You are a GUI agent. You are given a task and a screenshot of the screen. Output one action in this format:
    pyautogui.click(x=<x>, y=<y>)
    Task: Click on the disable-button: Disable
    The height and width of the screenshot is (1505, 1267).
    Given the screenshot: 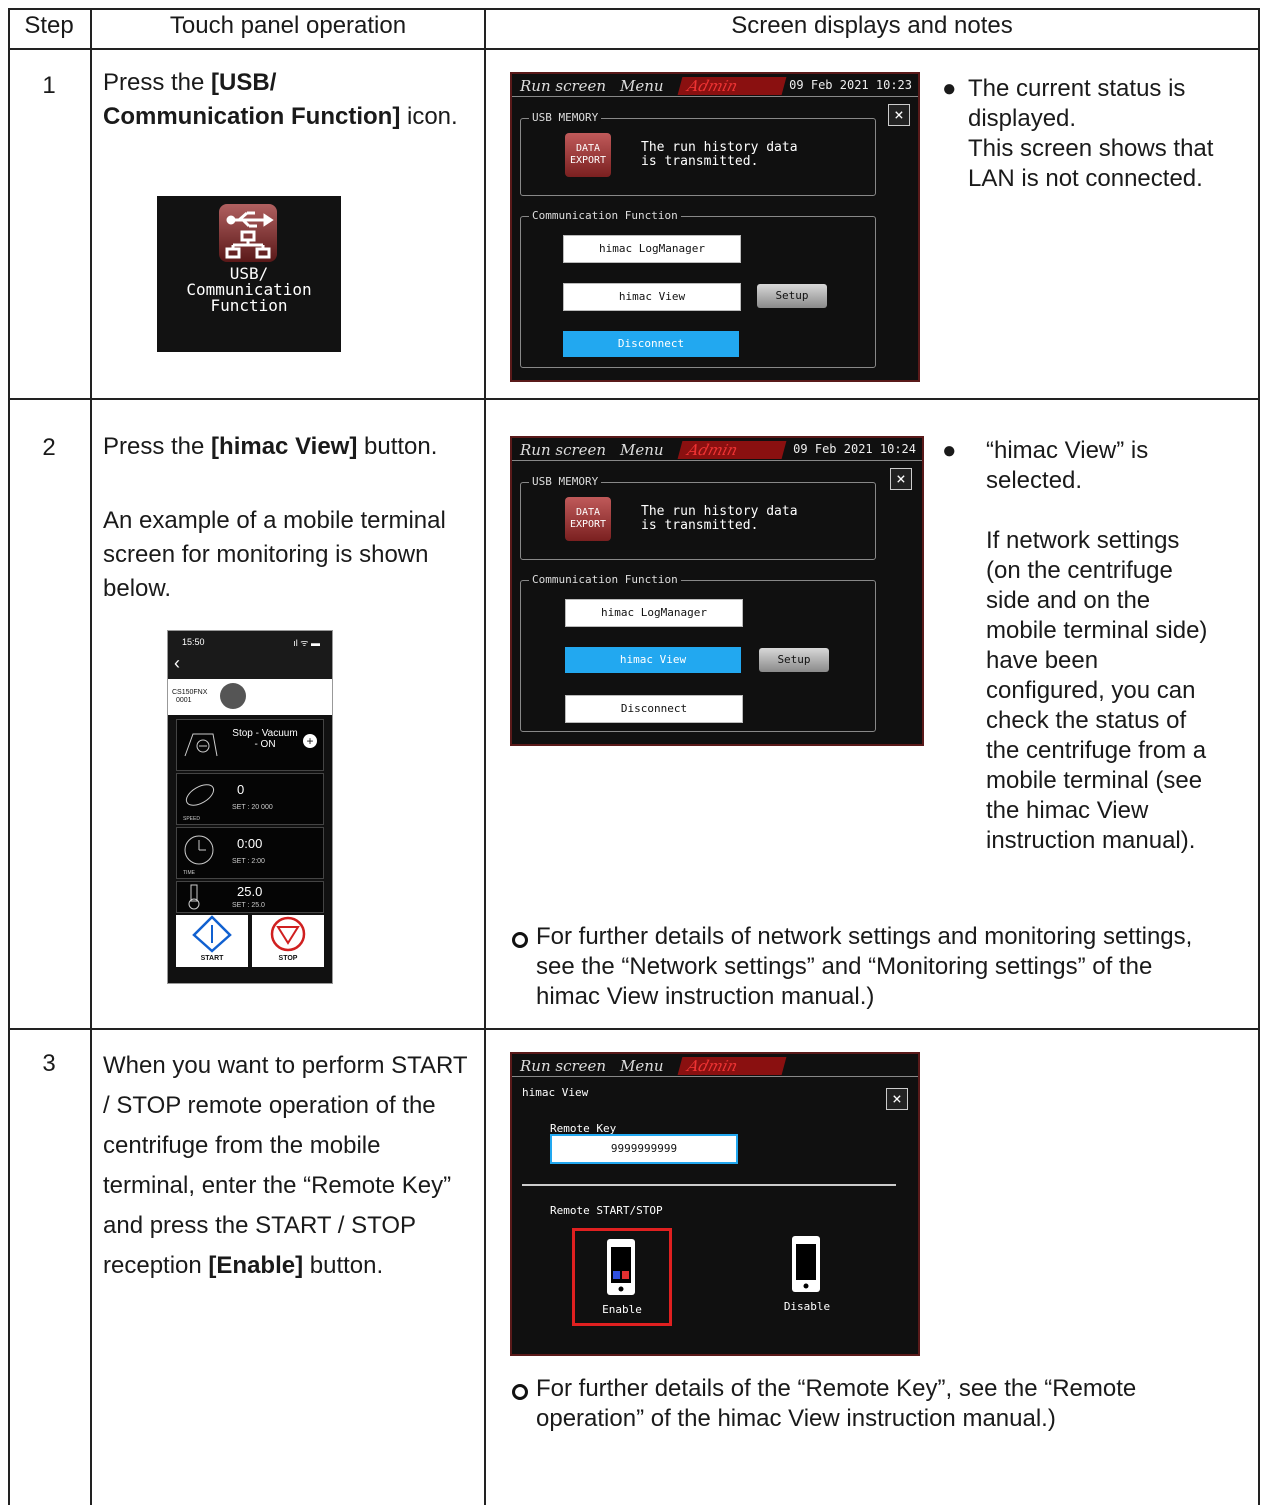 What is the action you would take?
    pyautogui.click(x=807, y=1274)
    